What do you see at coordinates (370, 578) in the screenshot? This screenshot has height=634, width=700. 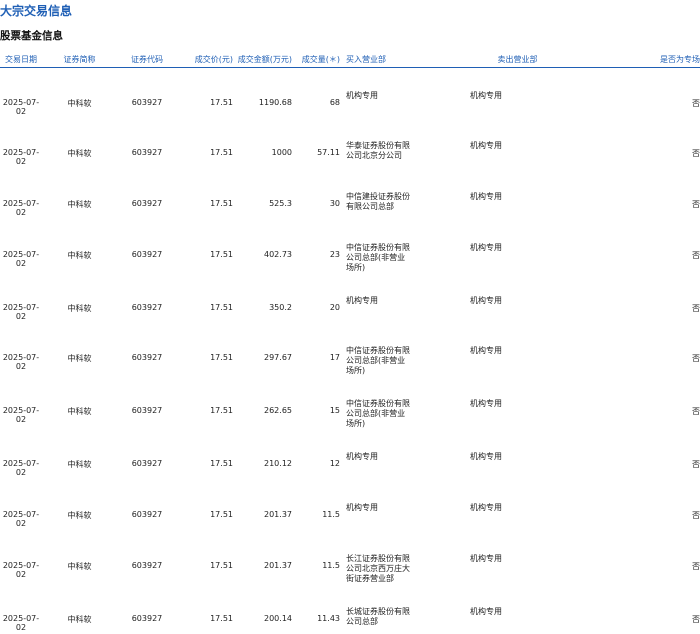 I see `buyer-line: 街证券营业部` at bounding box center [370, 578].